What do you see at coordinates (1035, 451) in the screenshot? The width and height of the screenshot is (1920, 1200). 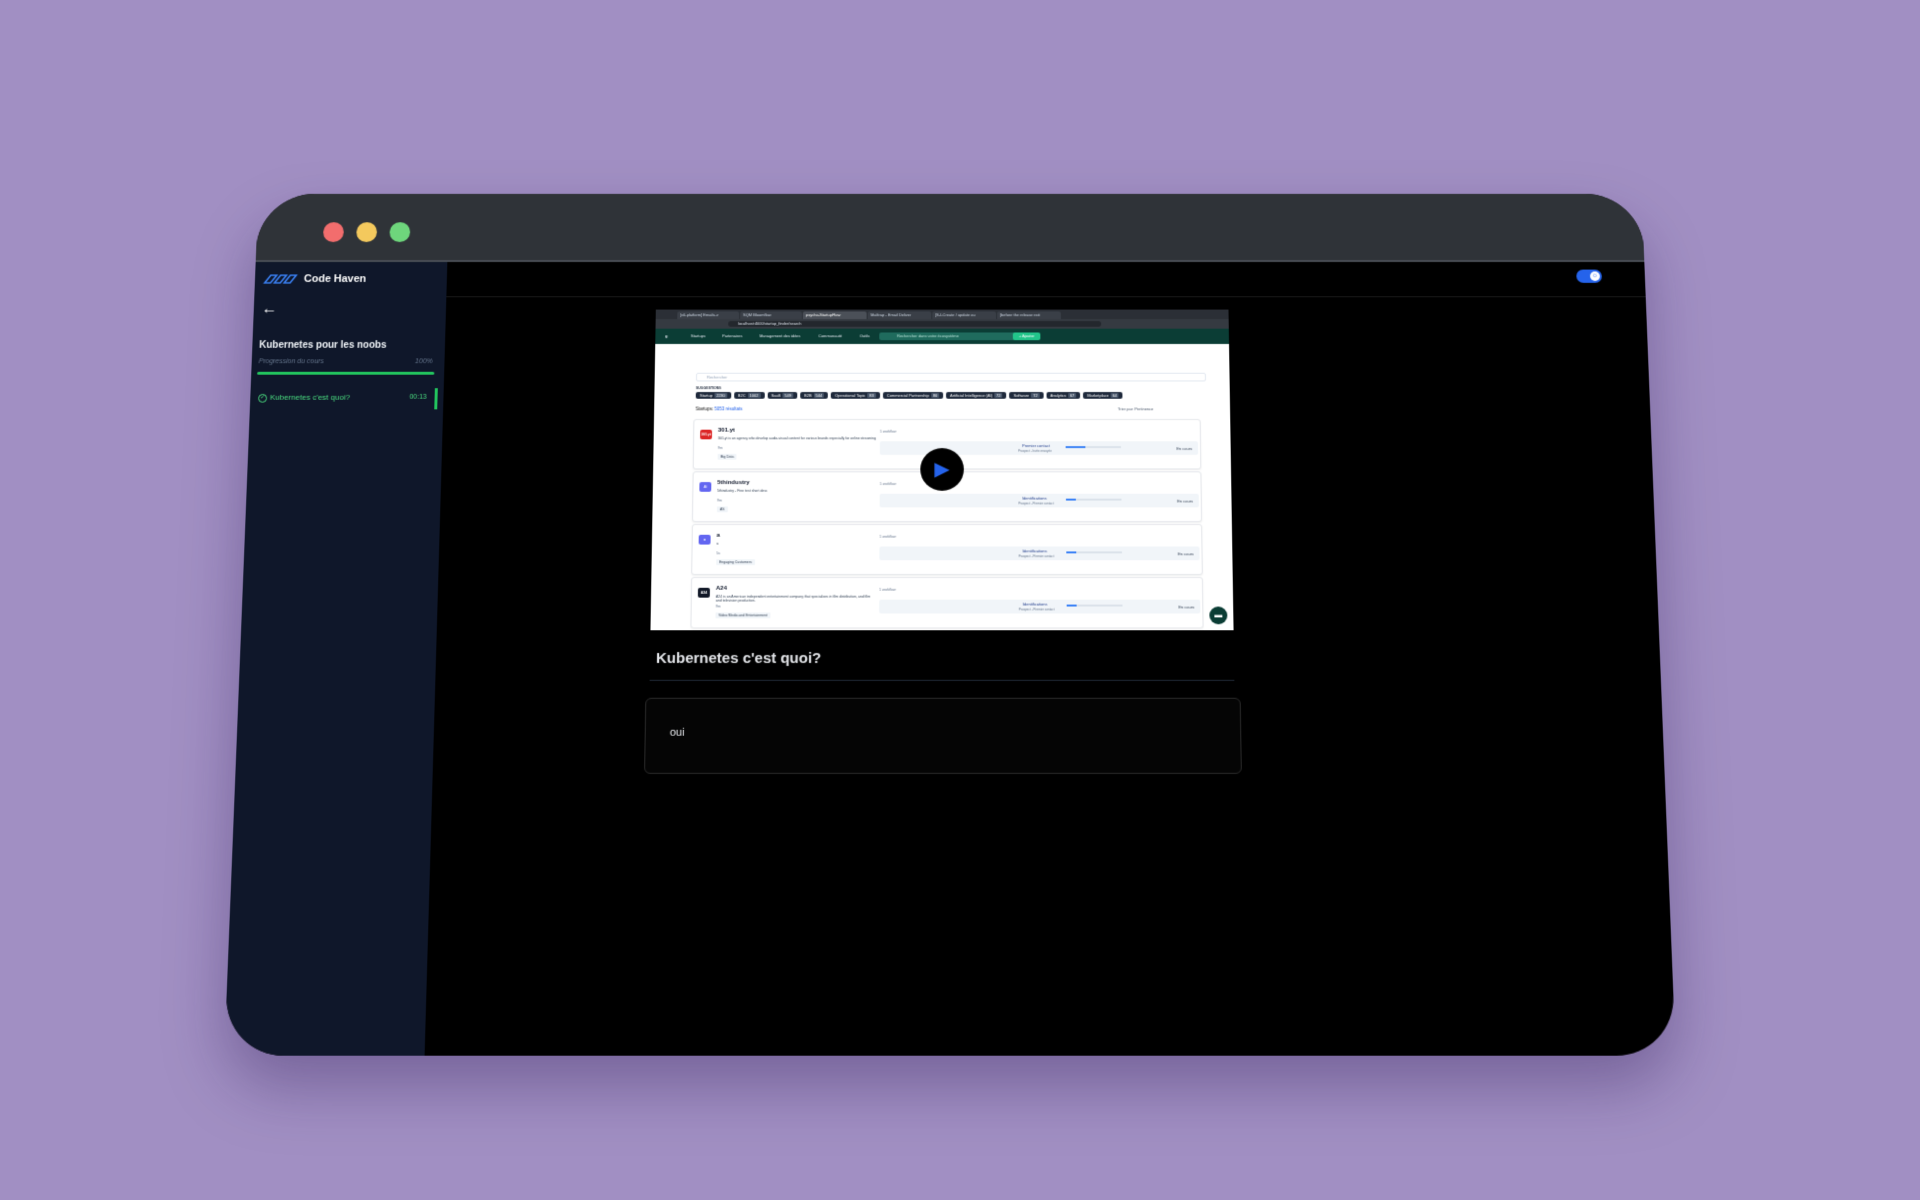 I see `video-stage-sub: Prospect - Invite envoyée` at bounding box center [1035, 451].